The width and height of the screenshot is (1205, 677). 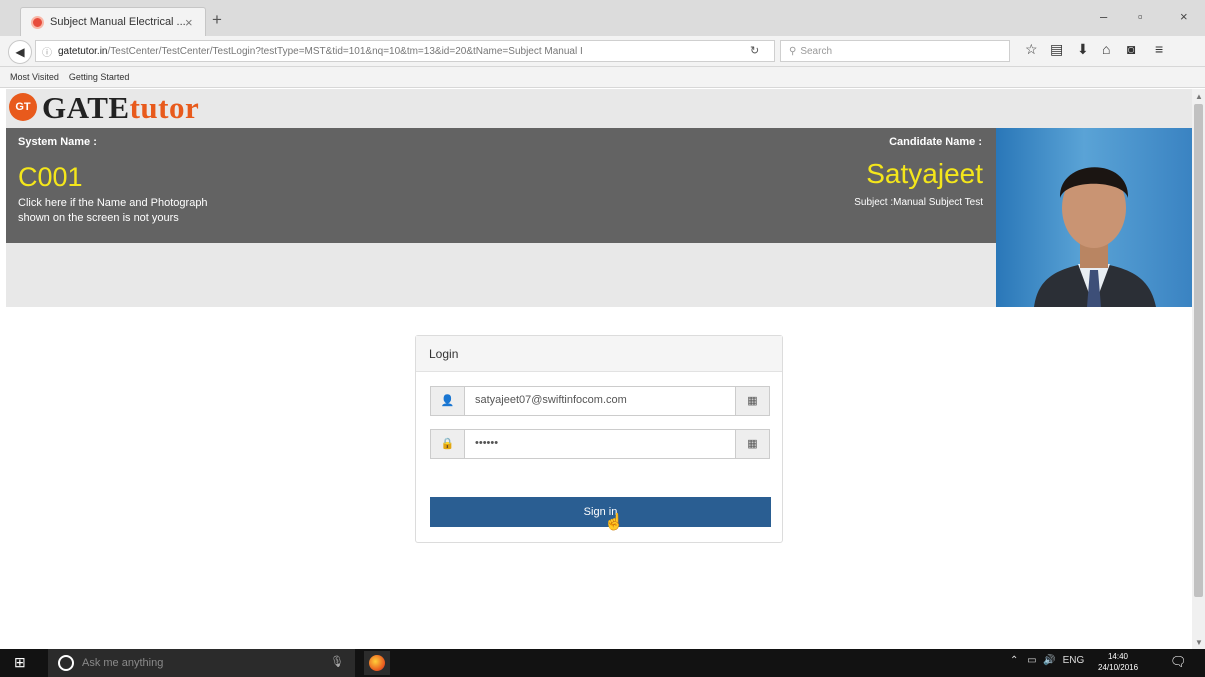 What do you see at coordinates (98, 218) in the screenshot?
I see `note-line-2: shown on the screen is not yours` at bounding box center [98, 218].